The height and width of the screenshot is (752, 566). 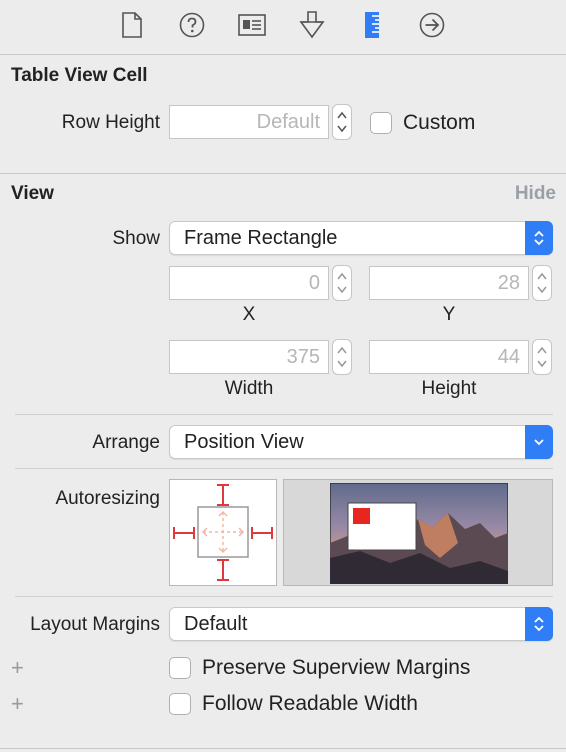 I want to click on layout-margins-label: Layout Margins, so click(x=95, y=624).